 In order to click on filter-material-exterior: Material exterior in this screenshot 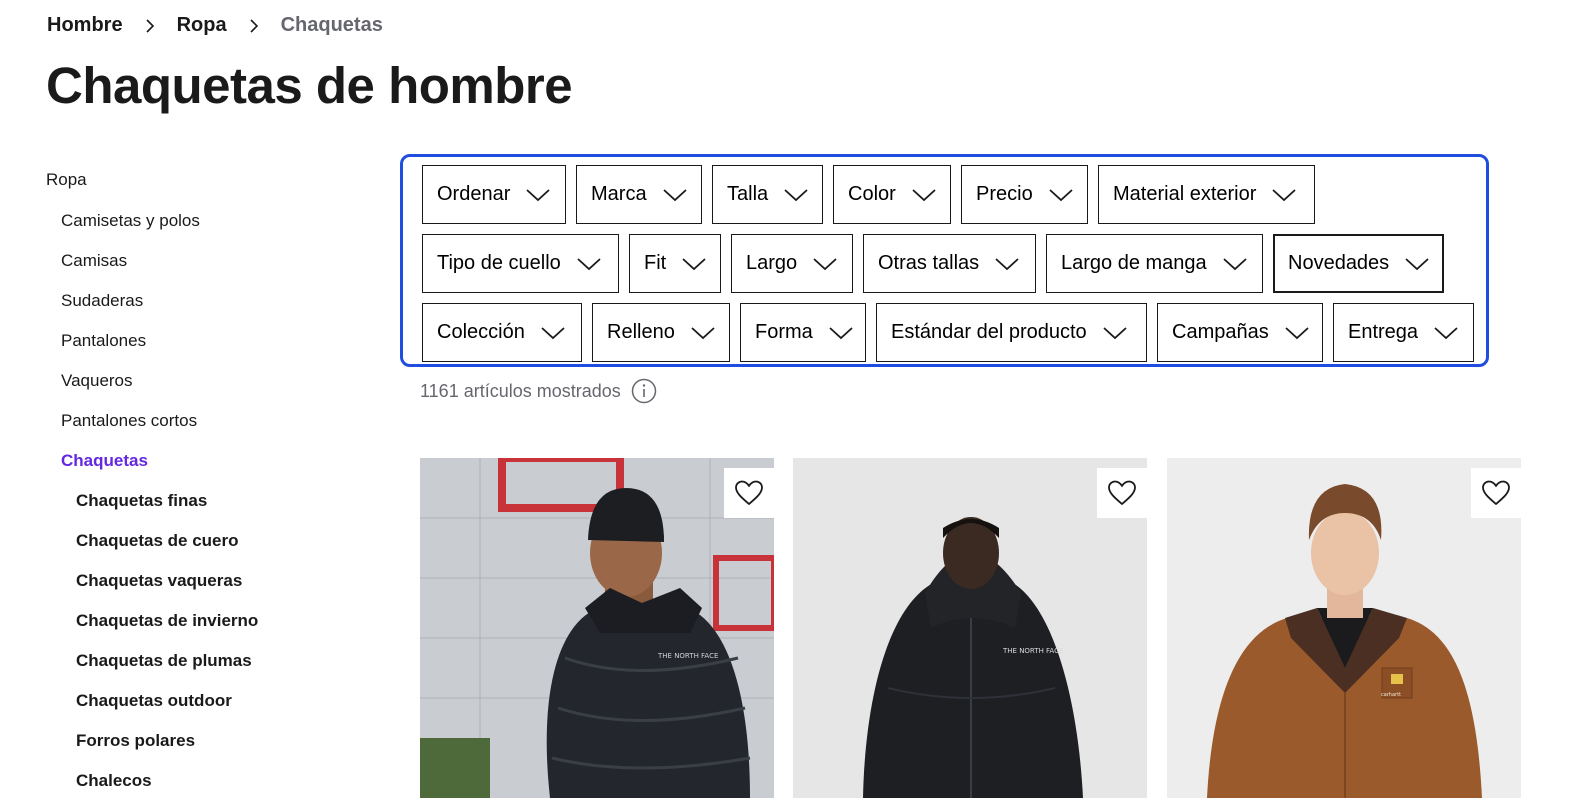, I will do `click(1206, 194)`.